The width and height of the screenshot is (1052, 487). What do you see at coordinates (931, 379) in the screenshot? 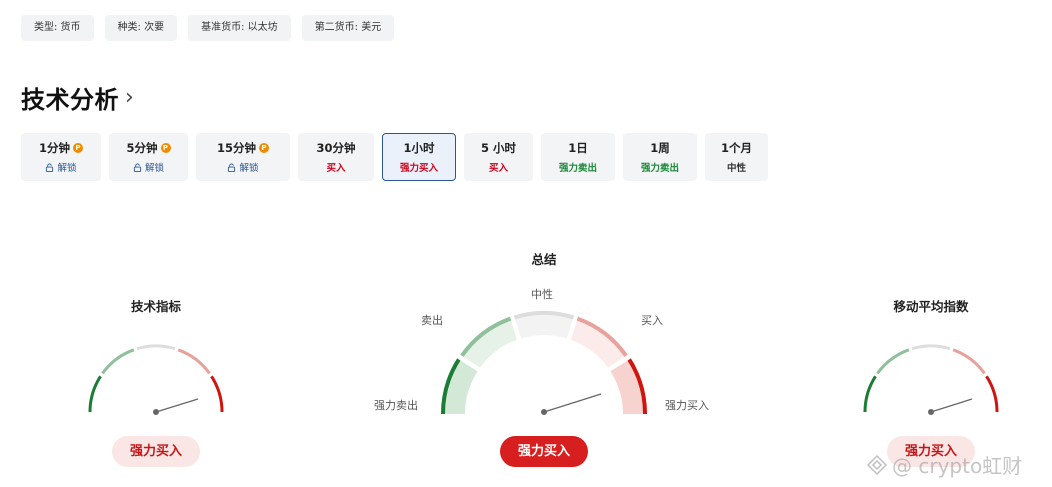
I see `moving-averages-gauge` at bounding box center [931, 379].